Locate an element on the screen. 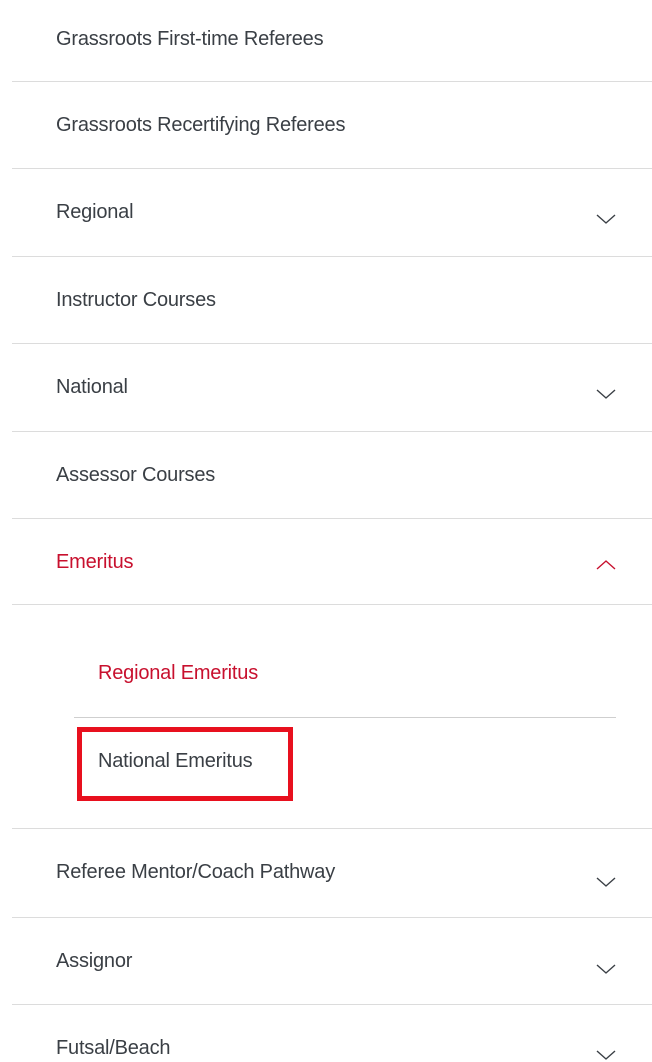 The height and width of the screenshot is (1062, 652). menu-item-label: Grassroots Recertifying Referees is located at coordinates (201, 125).